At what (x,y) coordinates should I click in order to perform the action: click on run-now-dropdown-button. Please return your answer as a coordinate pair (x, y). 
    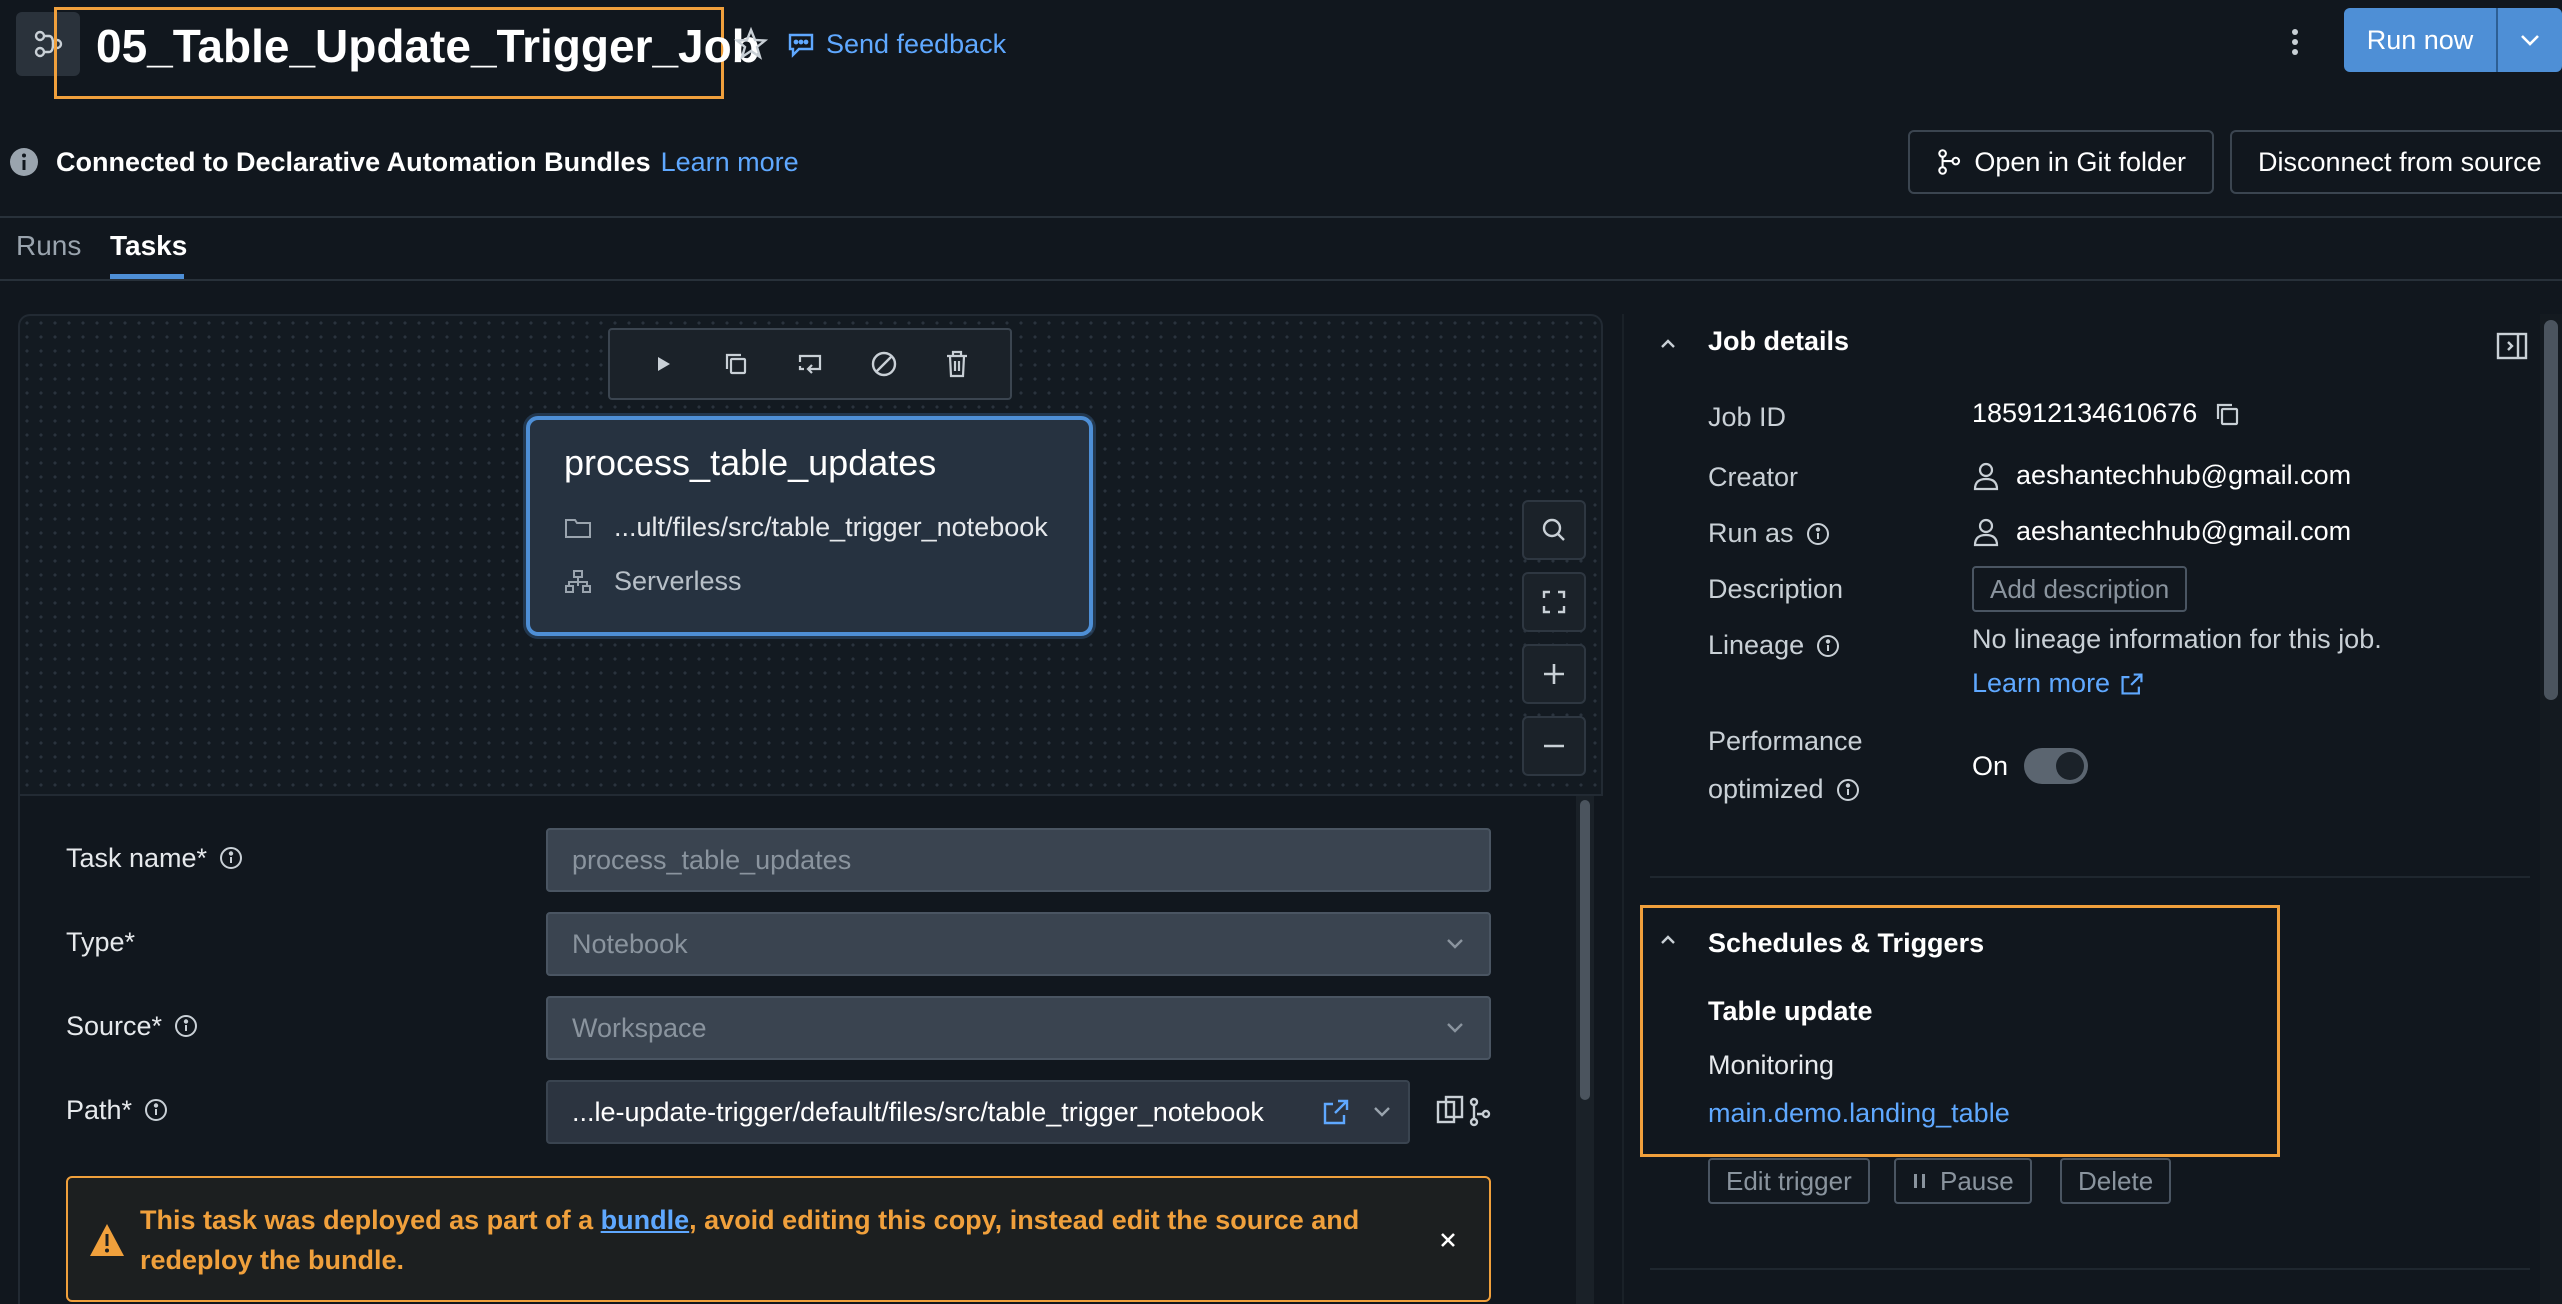
    Looking at the image, I should click on (2530, 40).